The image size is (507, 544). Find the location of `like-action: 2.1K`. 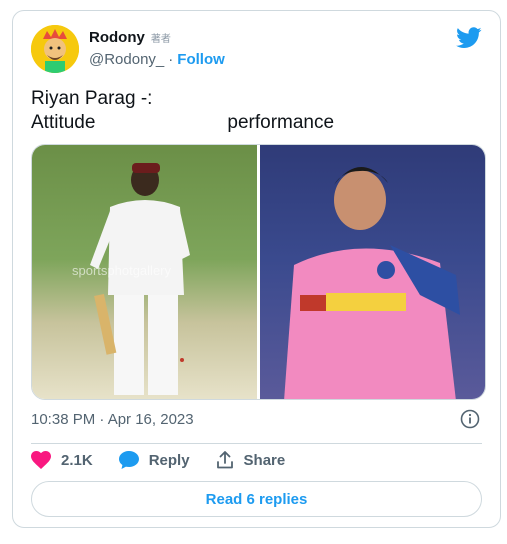

like-action: 2.1K is located at coordinates (62, 460).